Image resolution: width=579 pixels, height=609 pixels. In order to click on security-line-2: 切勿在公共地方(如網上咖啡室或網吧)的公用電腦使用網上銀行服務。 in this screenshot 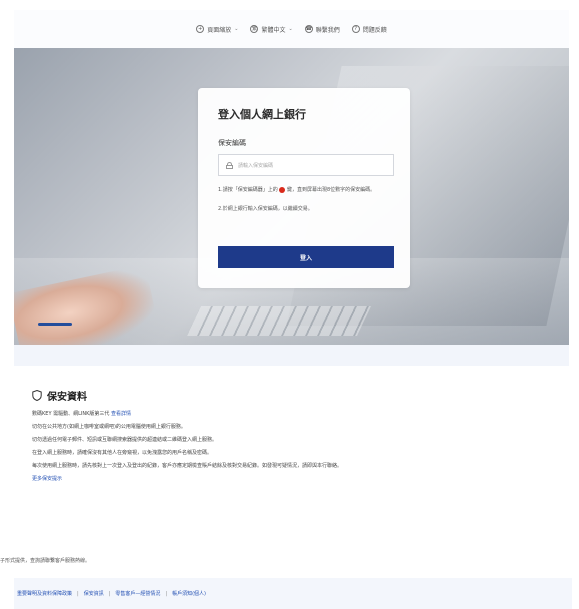, I will do `click(109, 427)`.